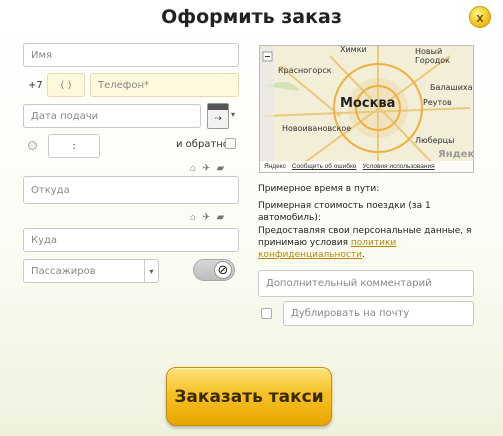 This screenshot has height=436, width=503. Describe the element at coordinates (368, 103) in the screenshot. I see `map-label-moscow: Москва` at that location.